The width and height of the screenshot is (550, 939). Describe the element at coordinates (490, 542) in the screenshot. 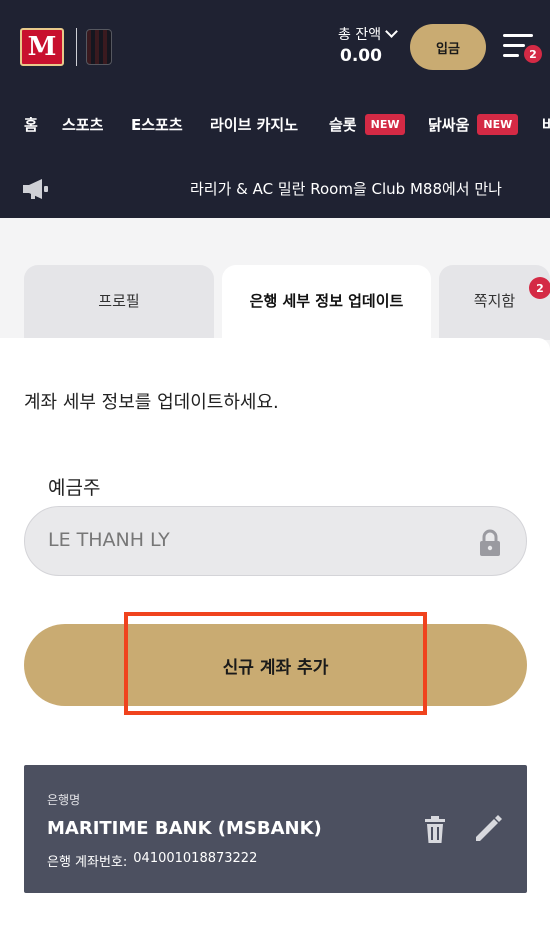

I see `lock-icon` at that location.